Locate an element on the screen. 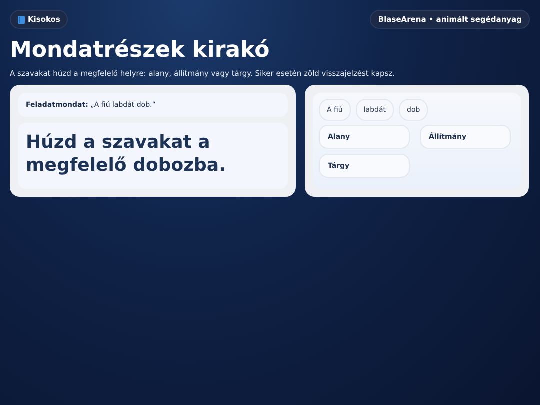 The width and height of the screenshot is (540, 405). book-icon is located at coordinates (21, 20).